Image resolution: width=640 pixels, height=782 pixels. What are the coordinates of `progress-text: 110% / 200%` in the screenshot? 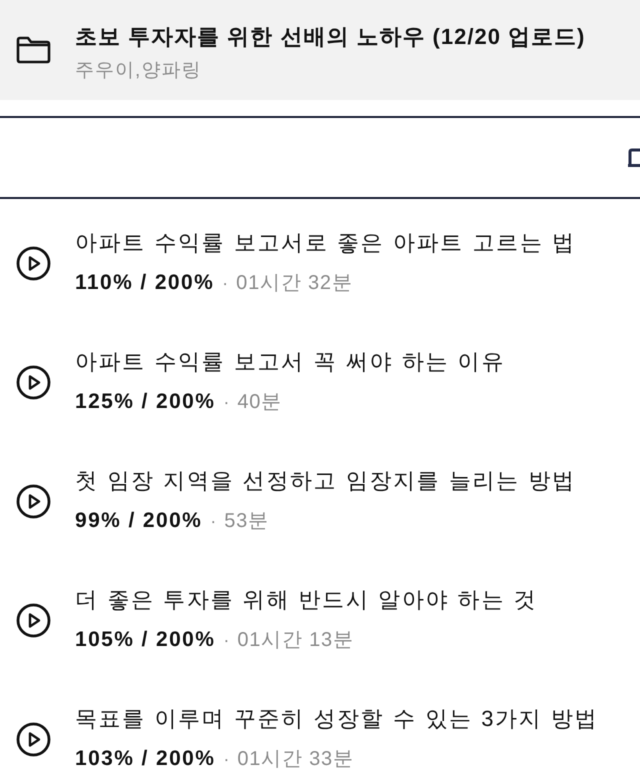 It's located at (144, 283).